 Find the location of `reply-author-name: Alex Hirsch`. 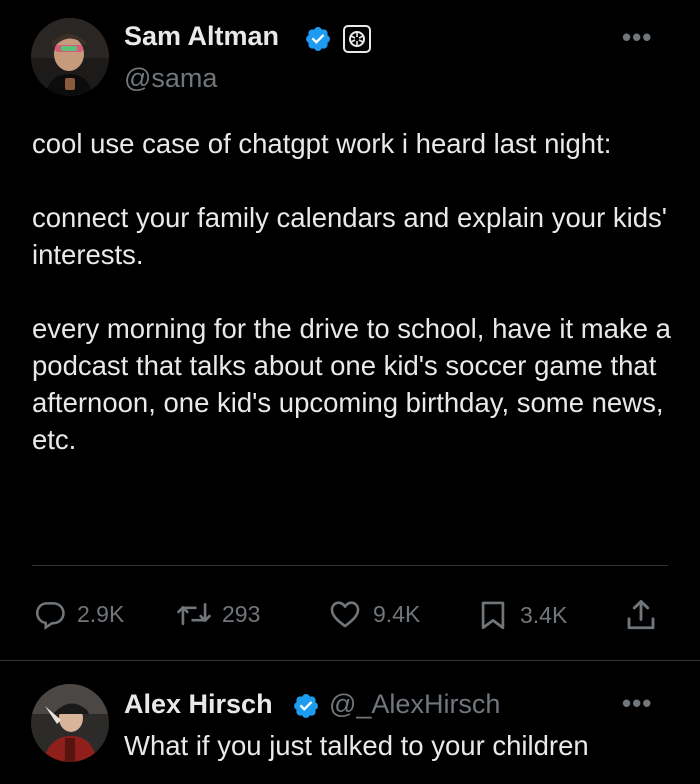

reply-author-name: Alex Hirsch is located at coordinates (198, 704).